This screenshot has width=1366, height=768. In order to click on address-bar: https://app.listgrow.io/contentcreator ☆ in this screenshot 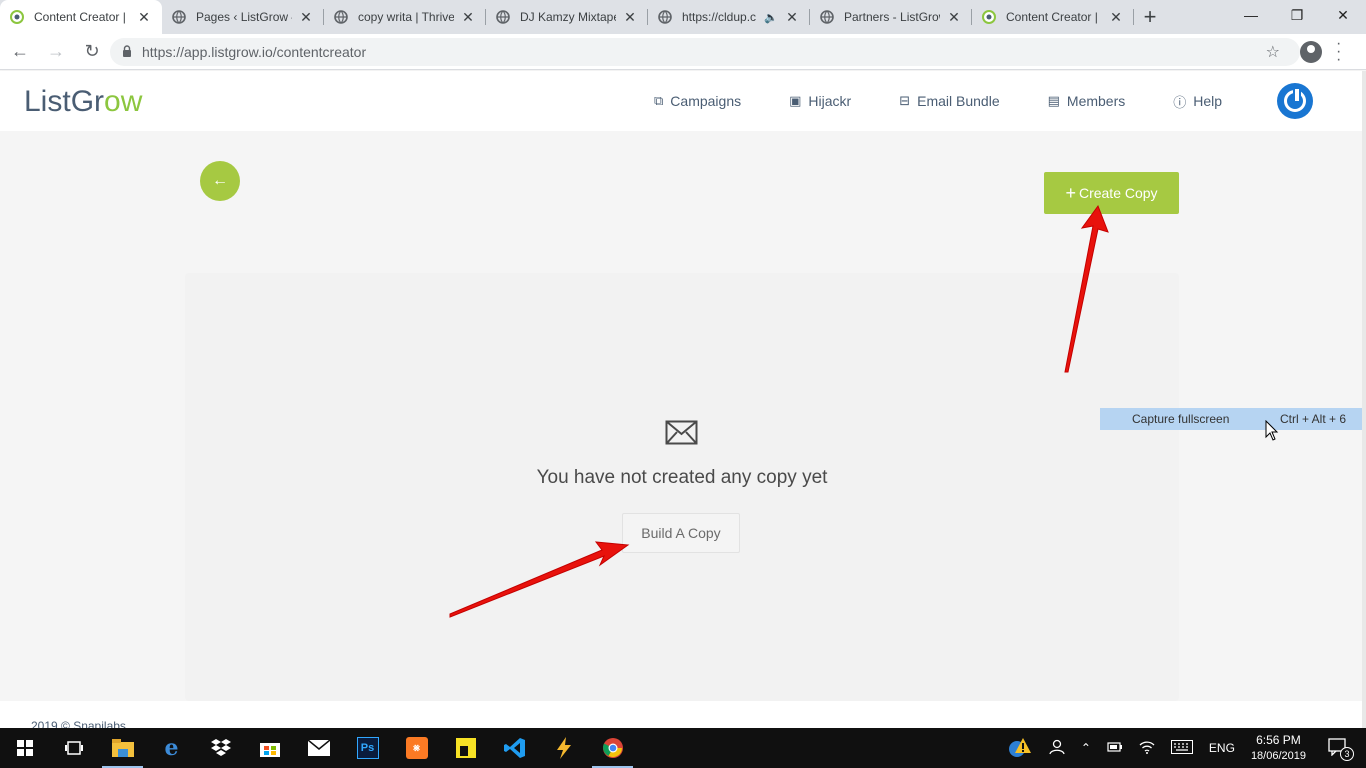, I will do `click(705, 52)`.